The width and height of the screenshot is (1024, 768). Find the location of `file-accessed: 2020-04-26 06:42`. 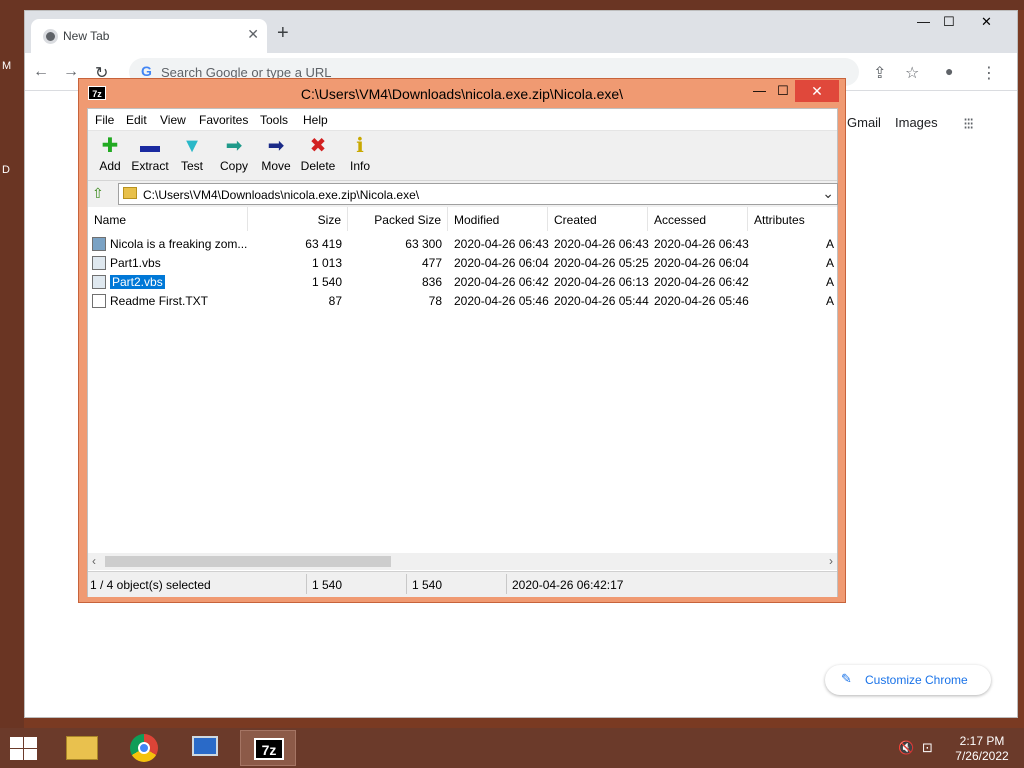

file-accessed: 2020-04-26 06:42 is located at coordinates (701, 282).